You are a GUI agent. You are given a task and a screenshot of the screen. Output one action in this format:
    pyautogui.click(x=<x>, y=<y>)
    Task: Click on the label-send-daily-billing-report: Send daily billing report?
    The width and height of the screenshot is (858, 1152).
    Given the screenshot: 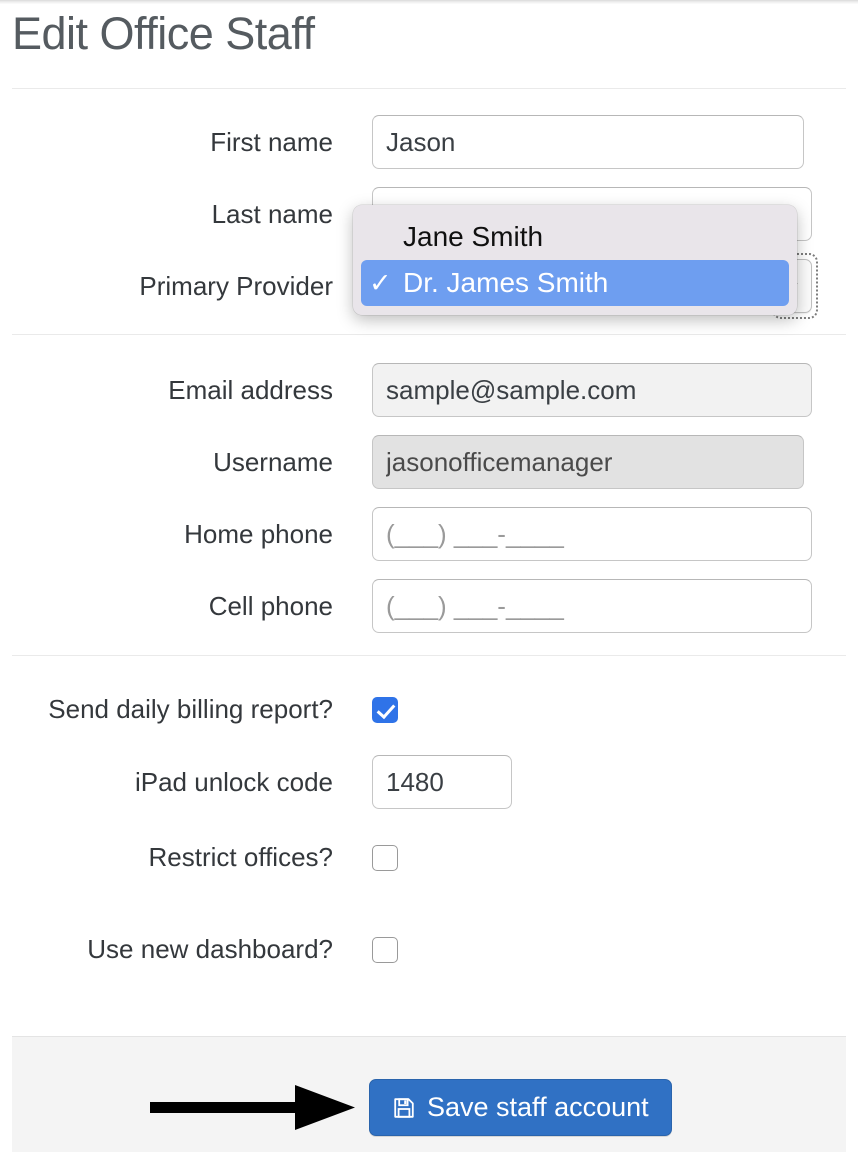 What is the action you would take?
    pyautogui.click(x=190, y=709)
    